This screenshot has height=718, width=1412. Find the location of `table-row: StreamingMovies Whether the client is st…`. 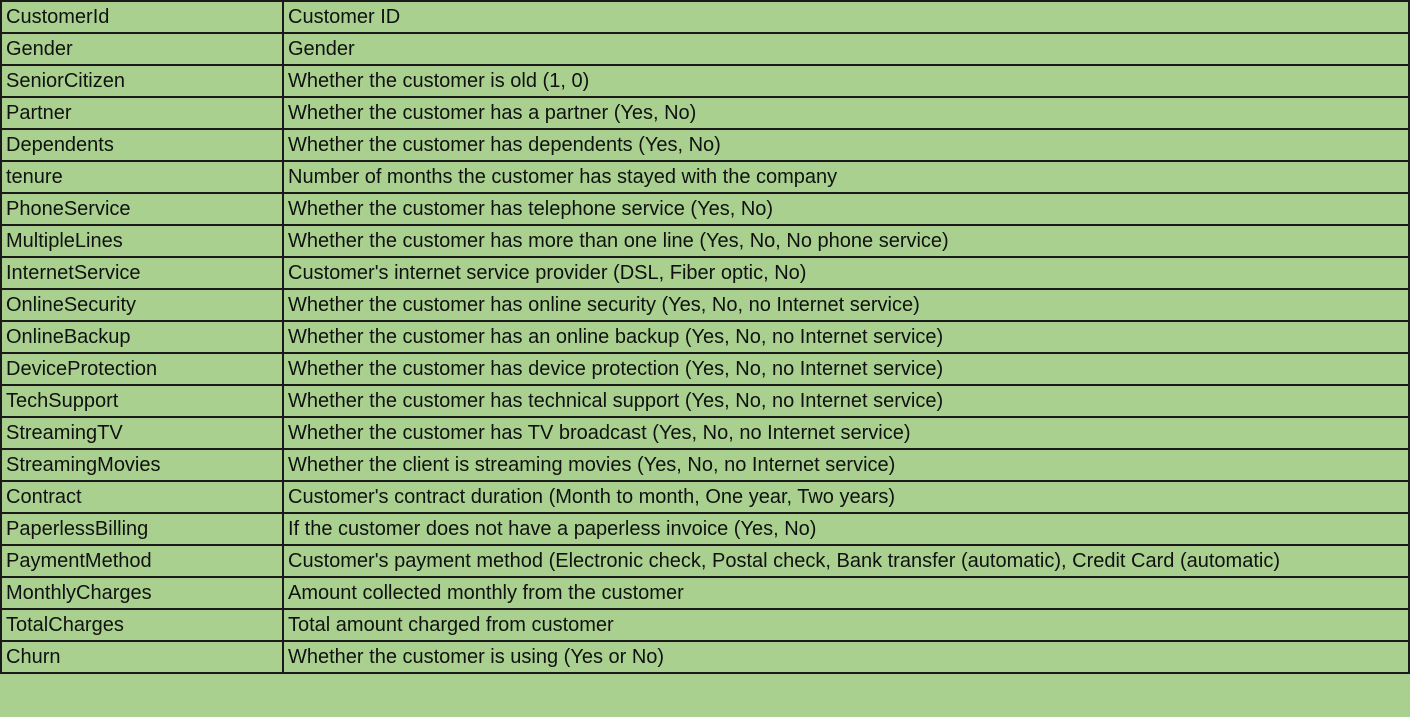

table-row: StreamingMovies Whether the client is st… is located at coordinates (705, 465).